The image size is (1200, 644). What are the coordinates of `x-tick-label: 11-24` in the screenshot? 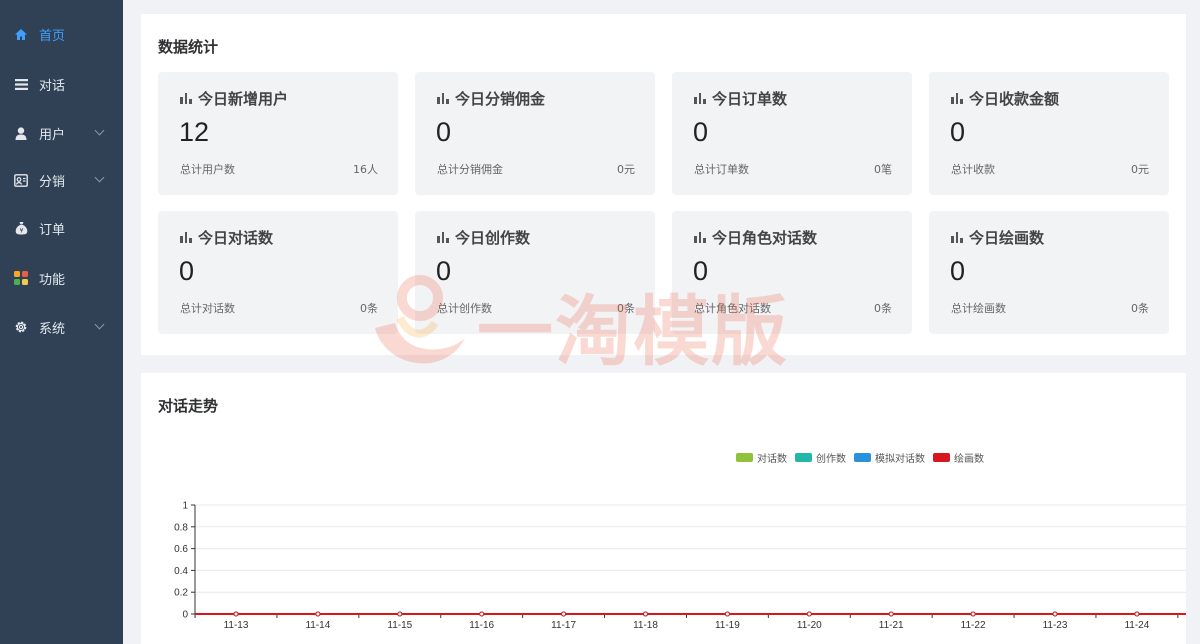 It's located at (1136, 625).